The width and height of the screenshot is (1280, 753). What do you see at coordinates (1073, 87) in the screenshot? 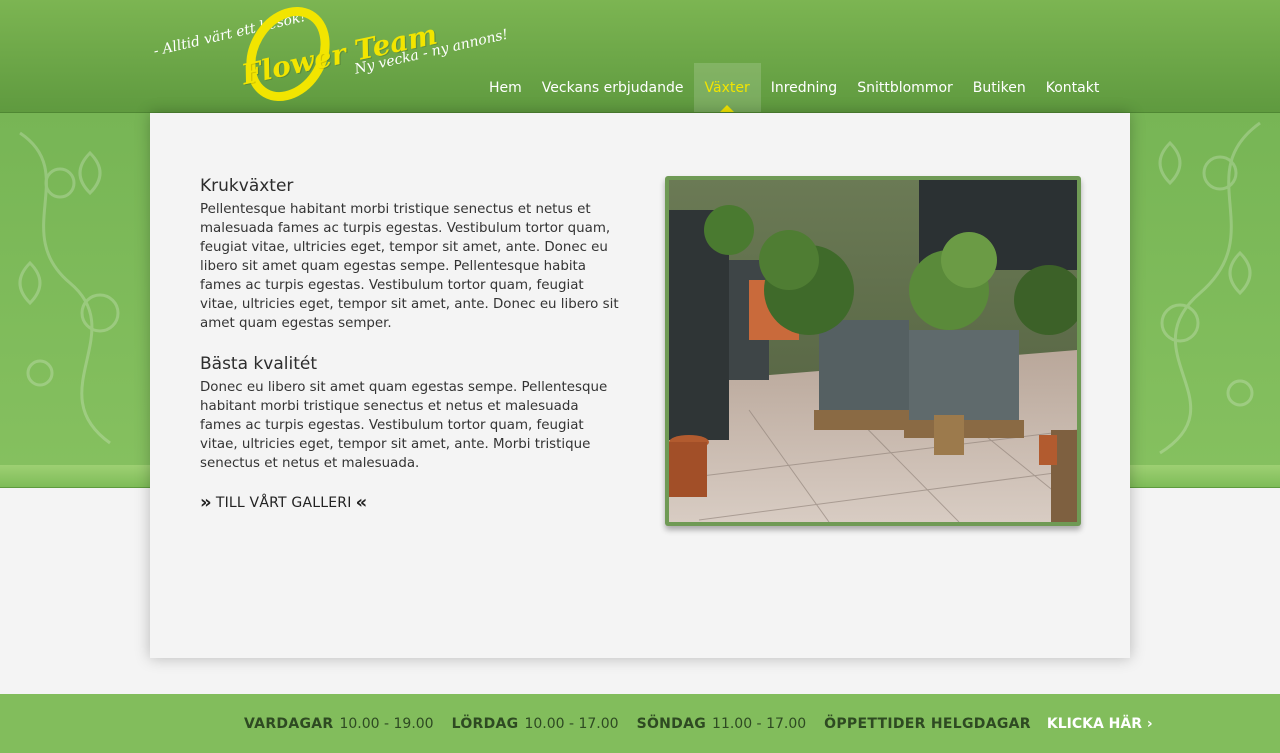
I see `nav-item-kontakt: Kontakt` at bounding box center [1073, 87].